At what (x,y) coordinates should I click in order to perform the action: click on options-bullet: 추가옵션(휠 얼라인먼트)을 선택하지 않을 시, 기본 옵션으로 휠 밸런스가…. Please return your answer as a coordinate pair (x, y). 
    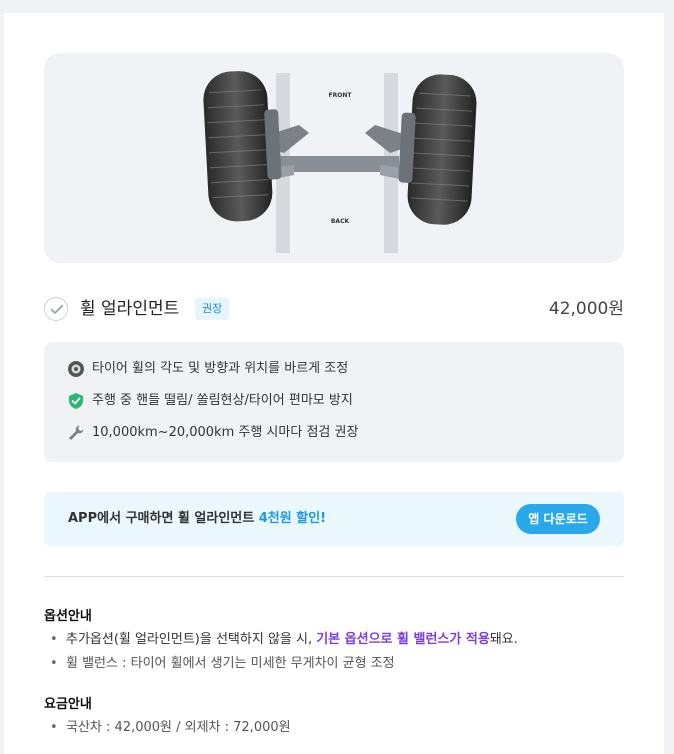
    Looking at the image, I should click on (284, 640).